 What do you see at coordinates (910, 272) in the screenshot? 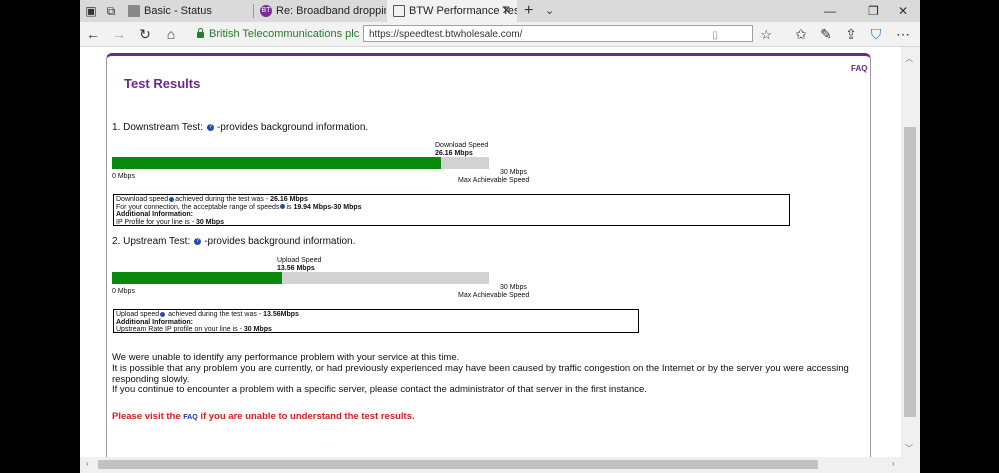
I see `vertical-scroll-thumb` at bounding box center [910, 272].